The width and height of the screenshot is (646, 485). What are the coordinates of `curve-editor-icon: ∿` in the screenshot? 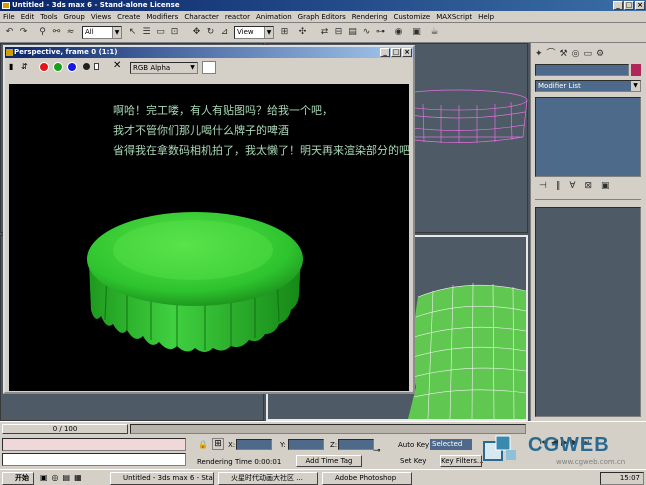 It's located at (366, 32).